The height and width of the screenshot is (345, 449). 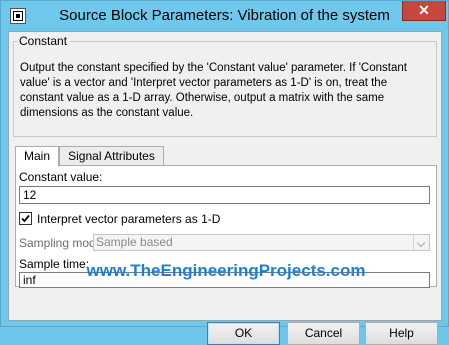 I want to click on chevron-down-icon, so click(x=421, y=242).